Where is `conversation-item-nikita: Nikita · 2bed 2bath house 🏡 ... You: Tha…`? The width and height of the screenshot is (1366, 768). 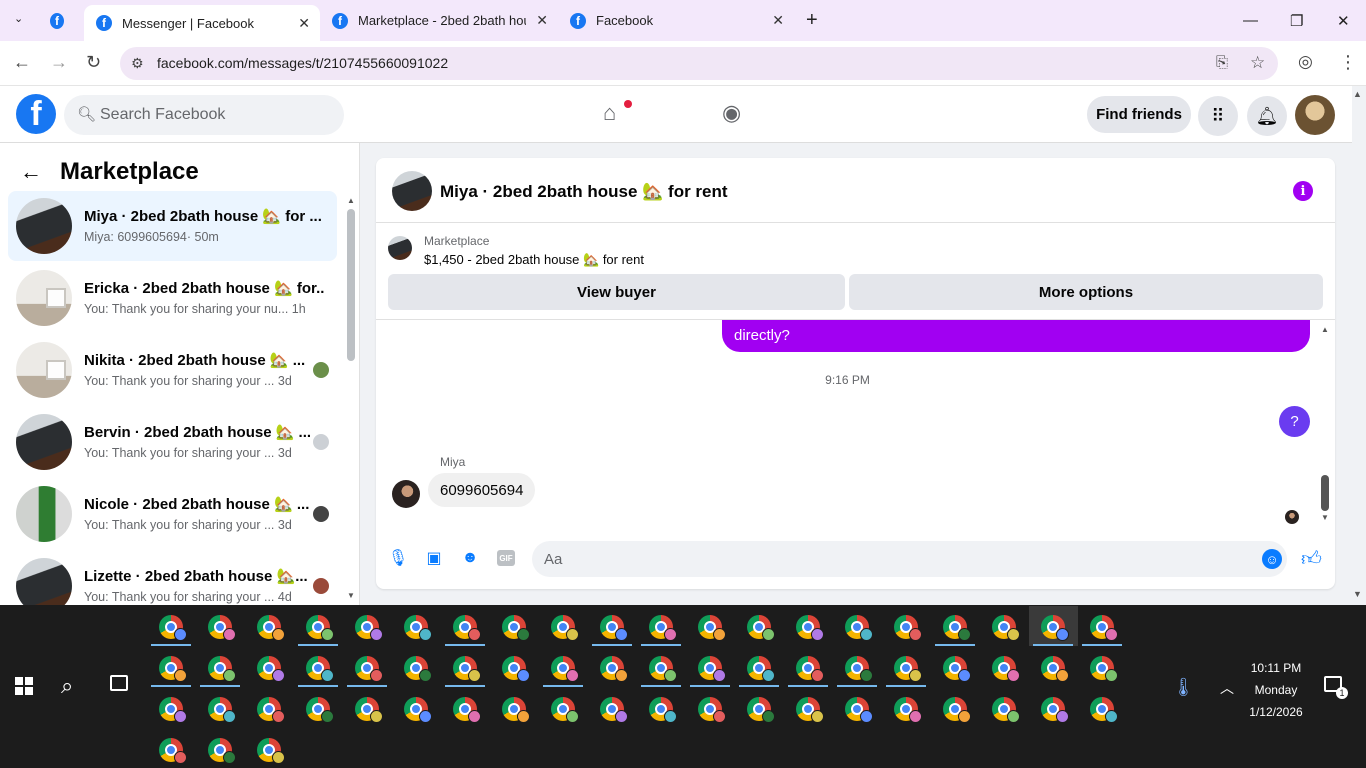 conversation-item-nikita: Nikita · 2bed 2bath house 🏡 ... You: Tha… is located at coordinates (172, 370).